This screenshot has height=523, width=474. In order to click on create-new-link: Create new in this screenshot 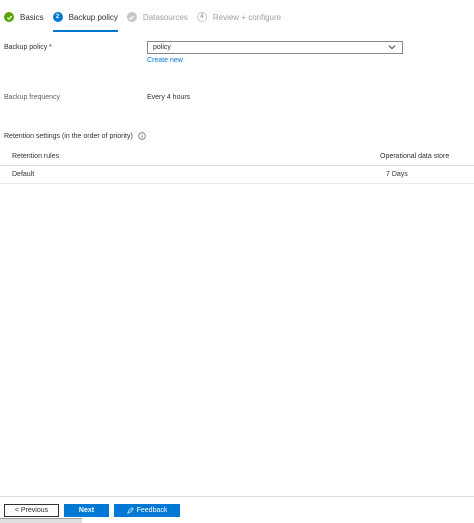, I will do `click(165, 60)`.